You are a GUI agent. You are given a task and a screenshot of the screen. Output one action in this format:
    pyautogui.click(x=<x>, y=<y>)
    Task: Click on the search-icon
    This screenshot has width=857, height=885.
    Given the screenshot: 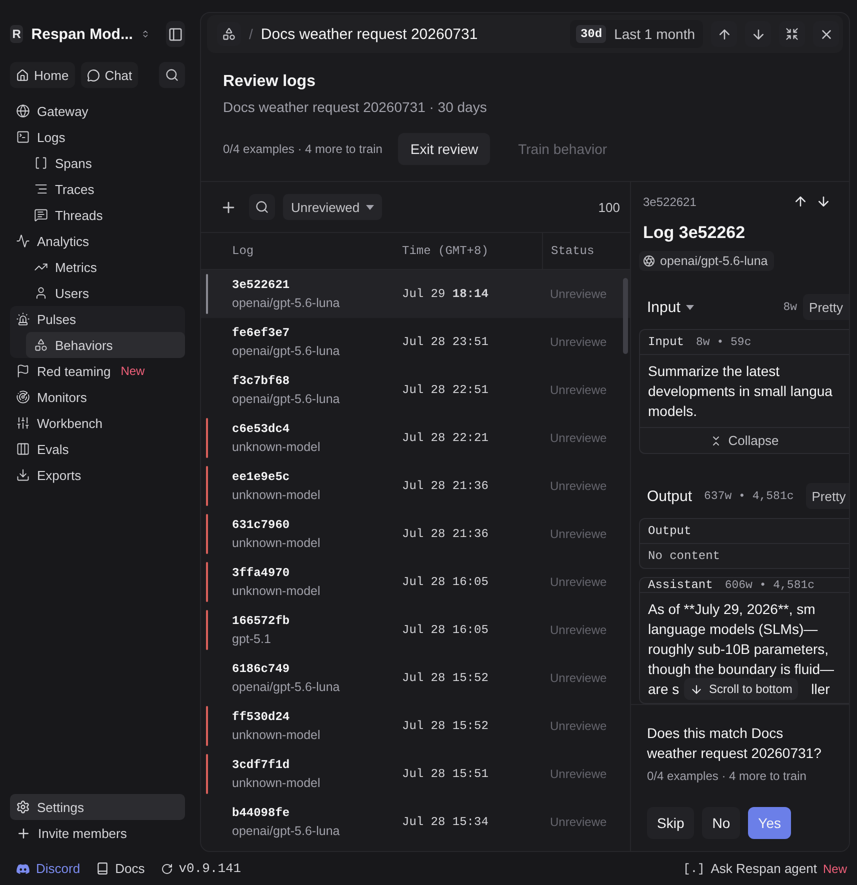 What is the action you would take?
    pyautogui.click(x=172, y=75)
    